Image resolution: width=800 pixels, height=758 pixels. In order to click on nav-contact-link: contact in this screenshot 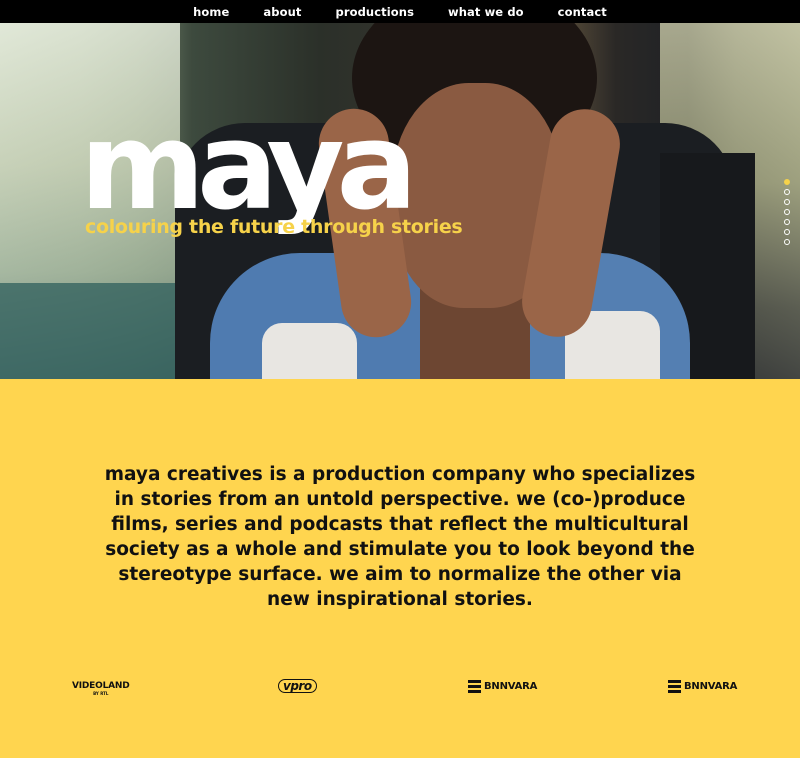, I will do `click(582, 12)`.